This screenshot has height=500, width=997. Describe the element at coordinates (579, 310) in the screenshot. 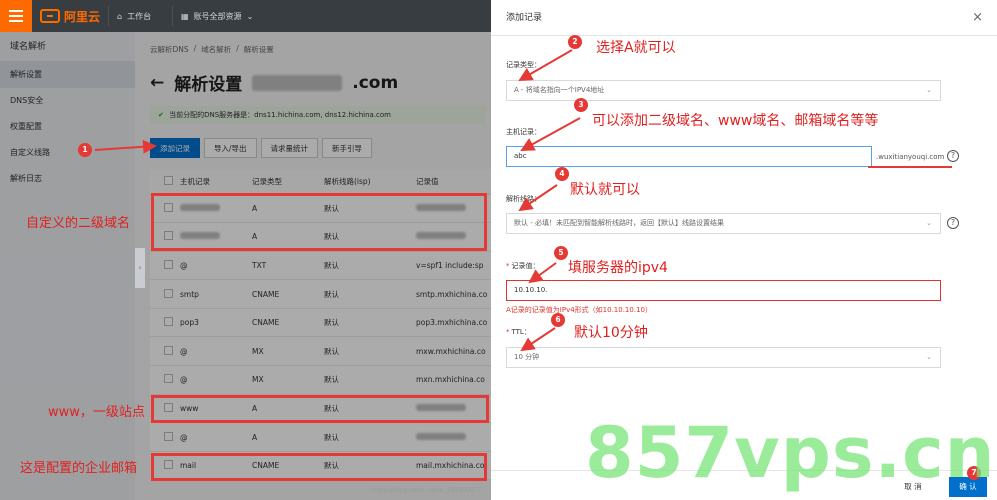

I see `record-value-error: A记录的记录值为IPv4形式（如10.10.10.10）` at that location.